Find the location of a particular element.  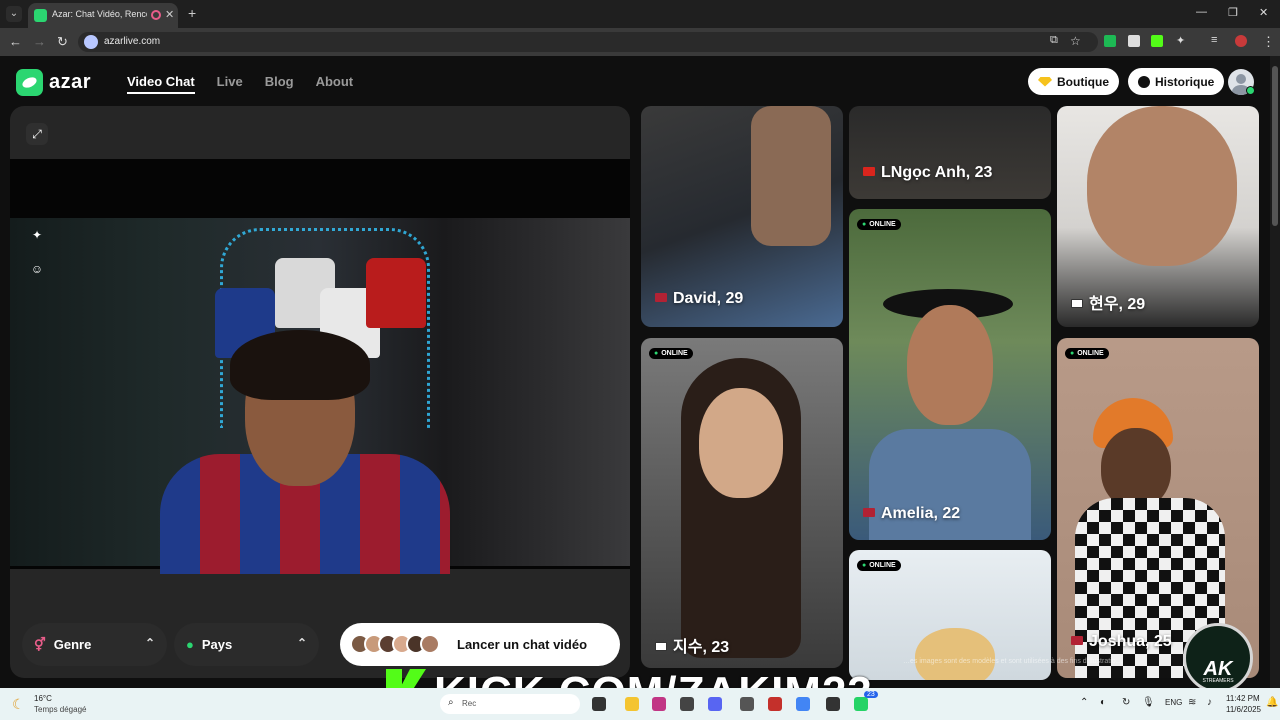

gem-icon is located at coordinates (1045, 81).